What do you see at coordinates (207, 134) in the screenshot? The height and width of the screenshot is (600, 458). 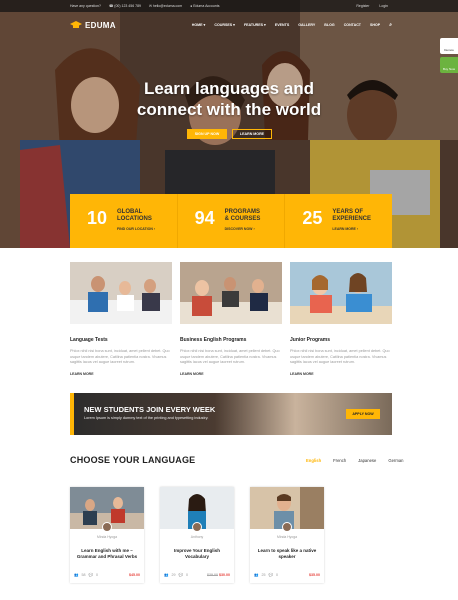 I see `sign-up-button: SIGN UP NOW` at bounding box center [207, 134].